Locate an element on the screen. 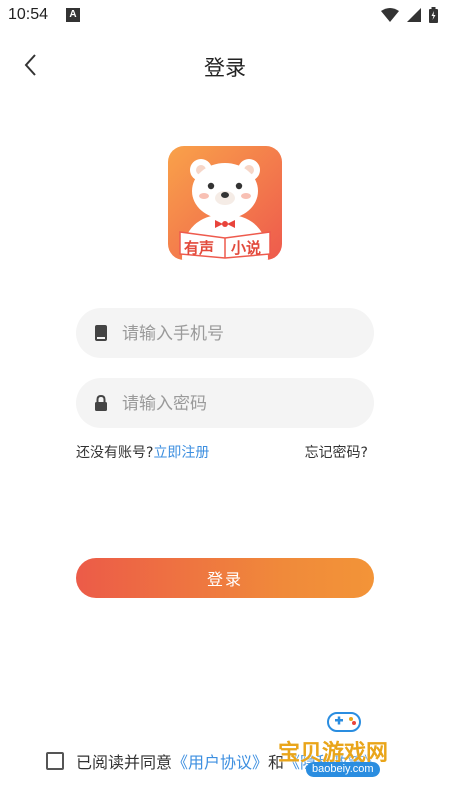  account-links-row: 还没有账号?立即注册 忘记密码? is located at coordinates (225, 454).